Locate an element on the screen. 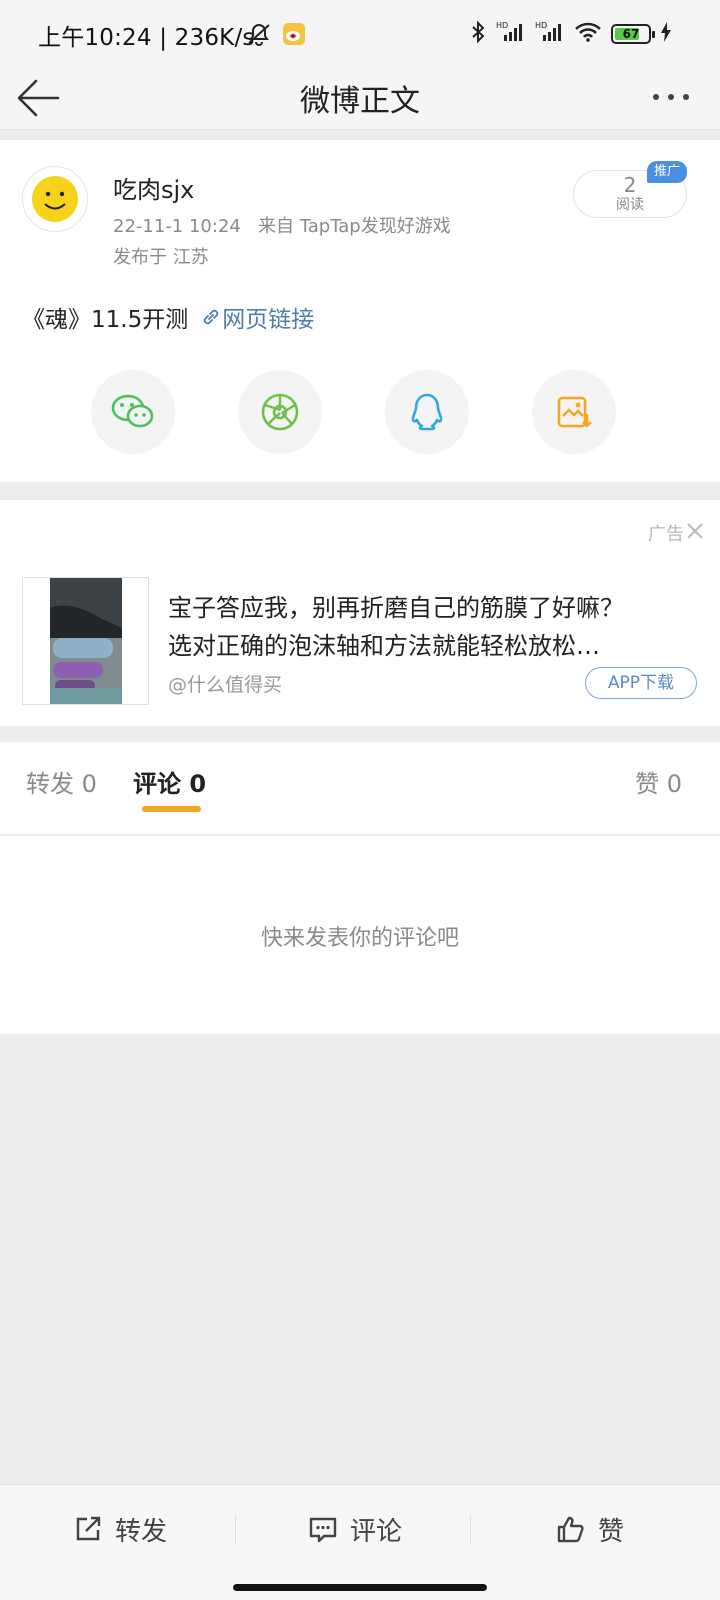  battery-icon: 67 is located at coordinates (633, 34).